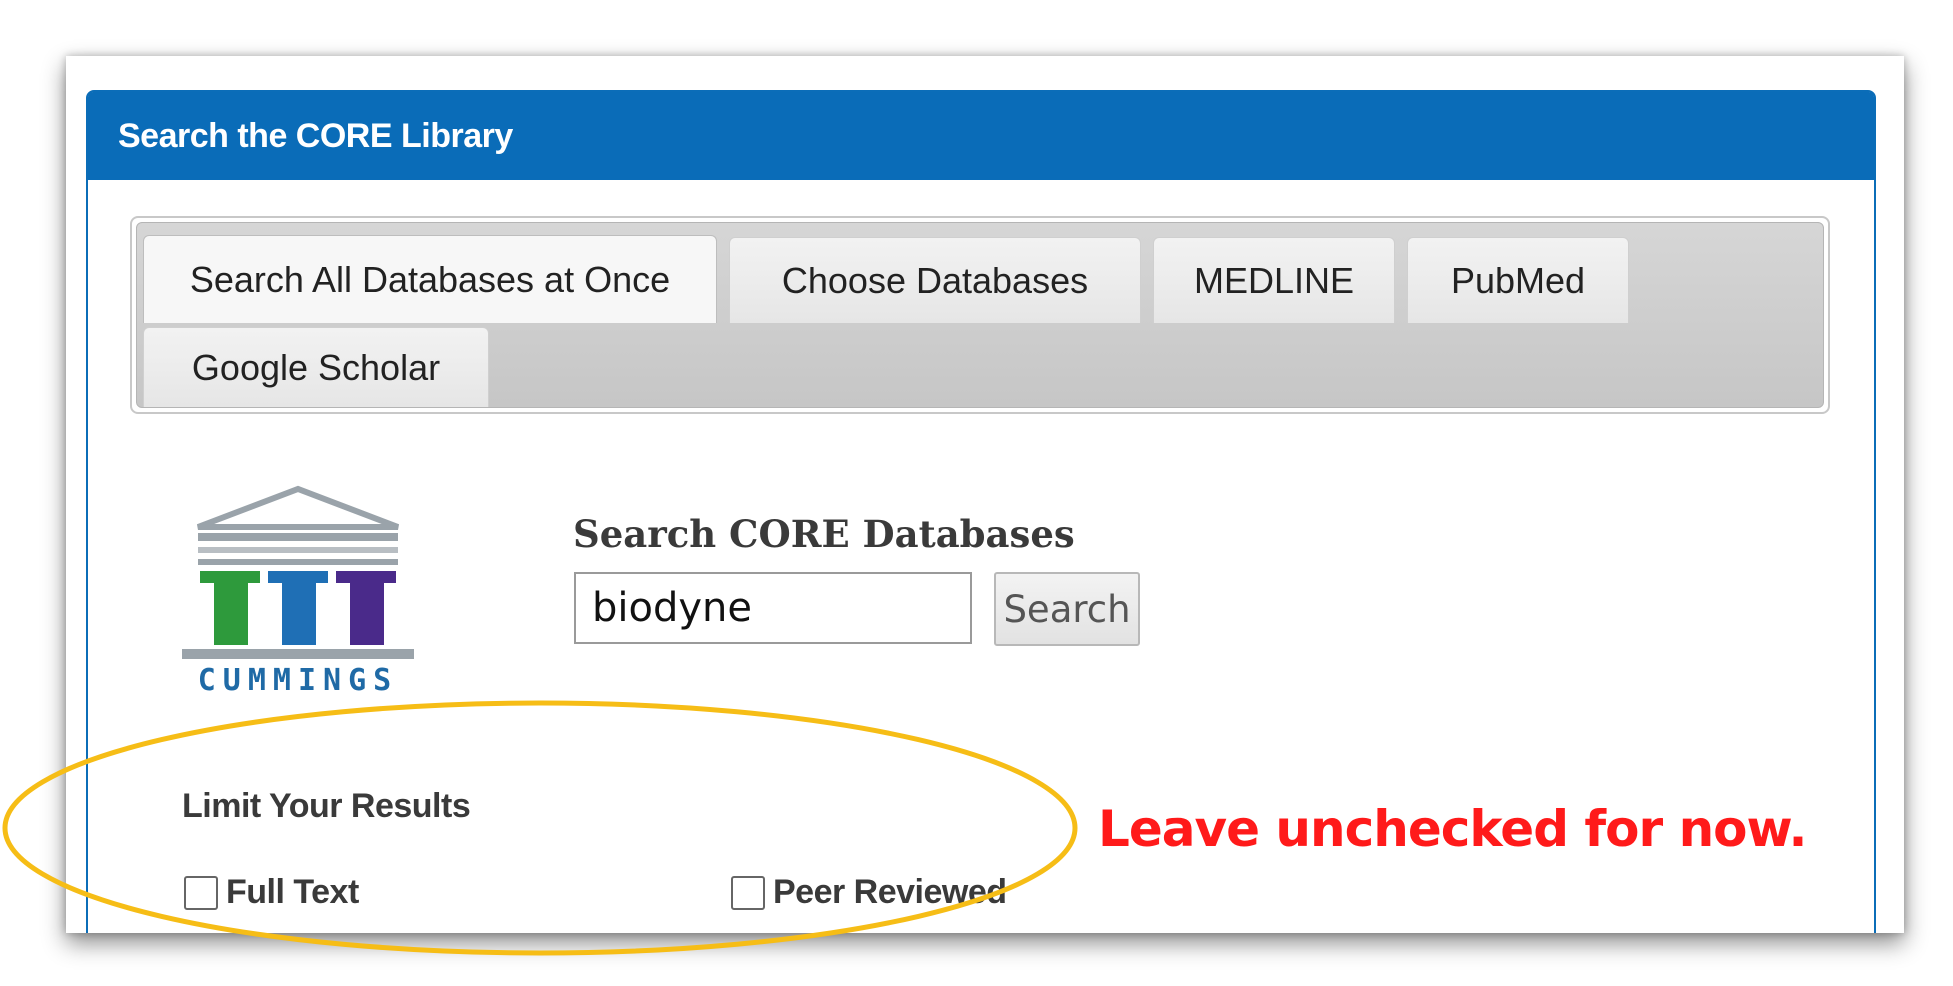 This screenshot has width=1953, height=986. What do you see at coordinates (981, 136) in the screenshot?
I see `panel-header: Search the CORE Library` at bounding box center [981, 136].